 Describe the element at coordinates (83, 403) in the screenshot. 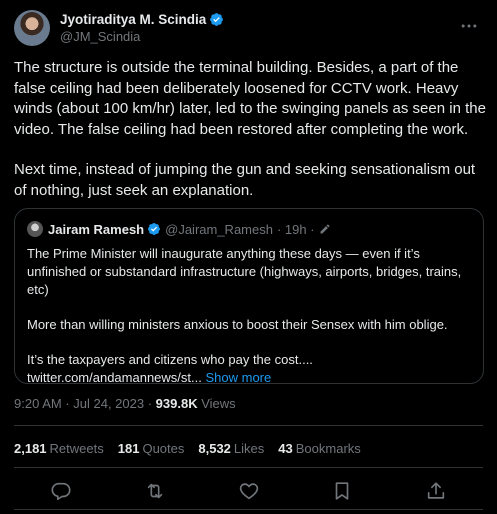

I see `tweet-timestamp: 9:20 AM · Jul 24, 2023 ·` at that location.